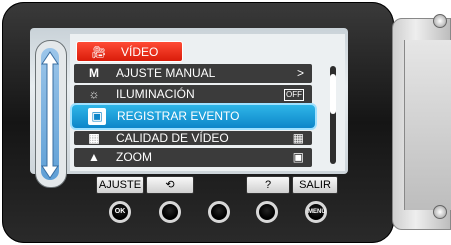 The width and height of the screenshot is (451, 245). I want to click on light-icon: ☼, so click(94, 94).